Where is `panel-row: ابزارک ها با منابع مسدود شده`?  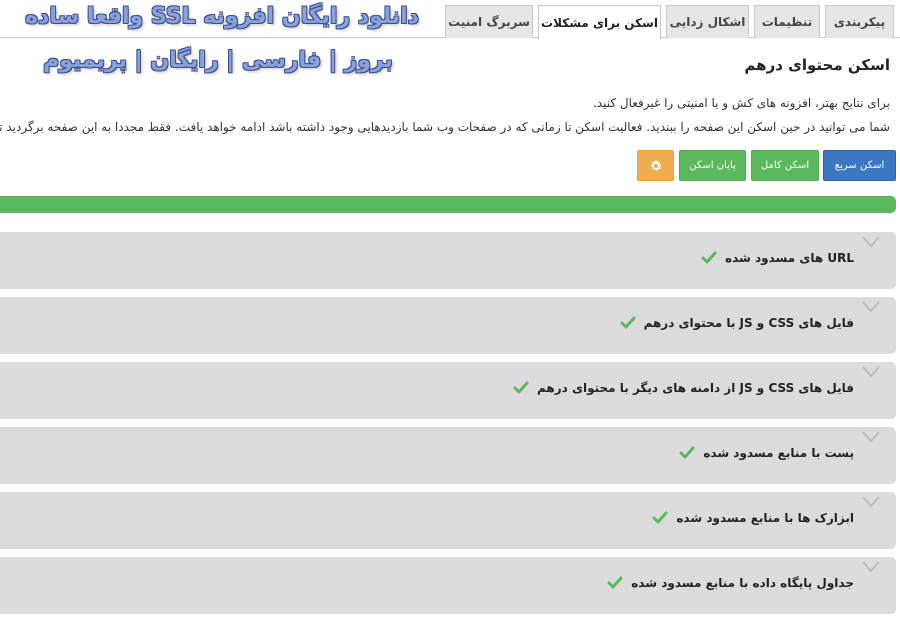 panel-row: ابزارک ها با منابع مسدود شده is located at coordinates (753, 518).